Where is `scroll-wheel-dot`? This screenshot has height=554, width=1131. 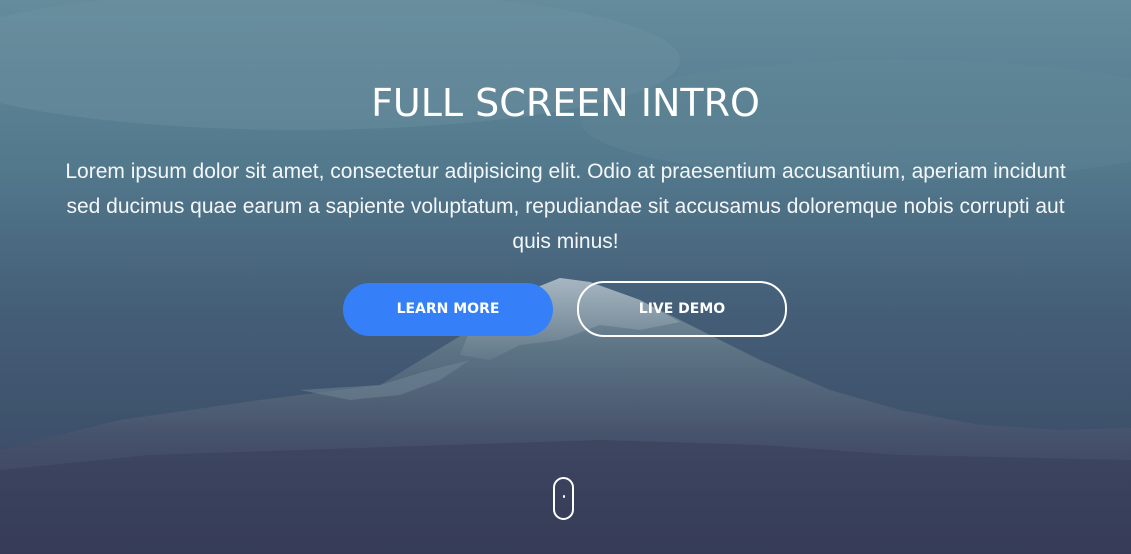
scroll-wheel-dot is located at coordinates (564, 496).